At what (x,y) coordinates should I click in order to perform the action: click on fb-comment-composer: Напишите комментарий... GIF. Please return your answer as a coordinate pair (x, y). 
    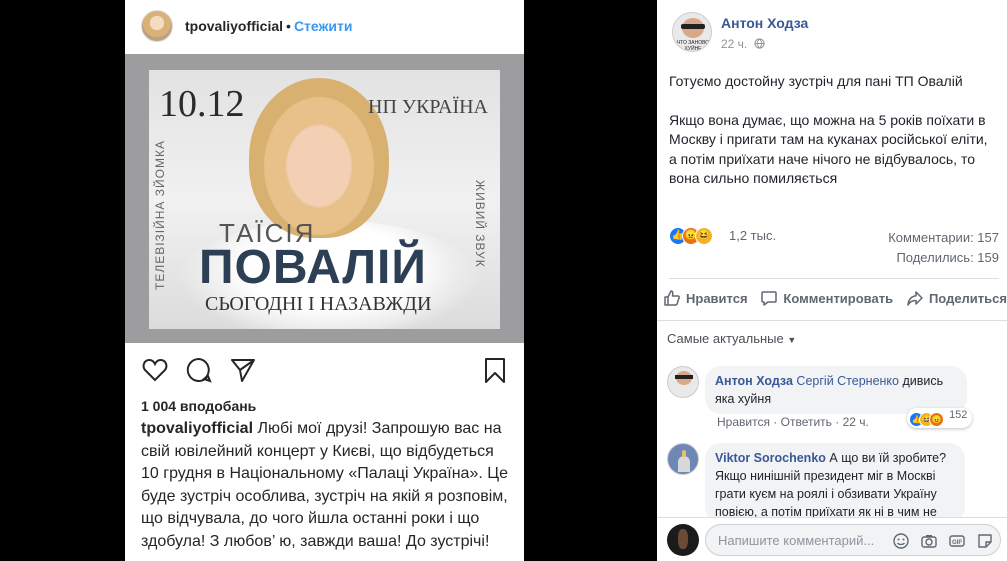
    Looking at the image, I should click on (832, 539).